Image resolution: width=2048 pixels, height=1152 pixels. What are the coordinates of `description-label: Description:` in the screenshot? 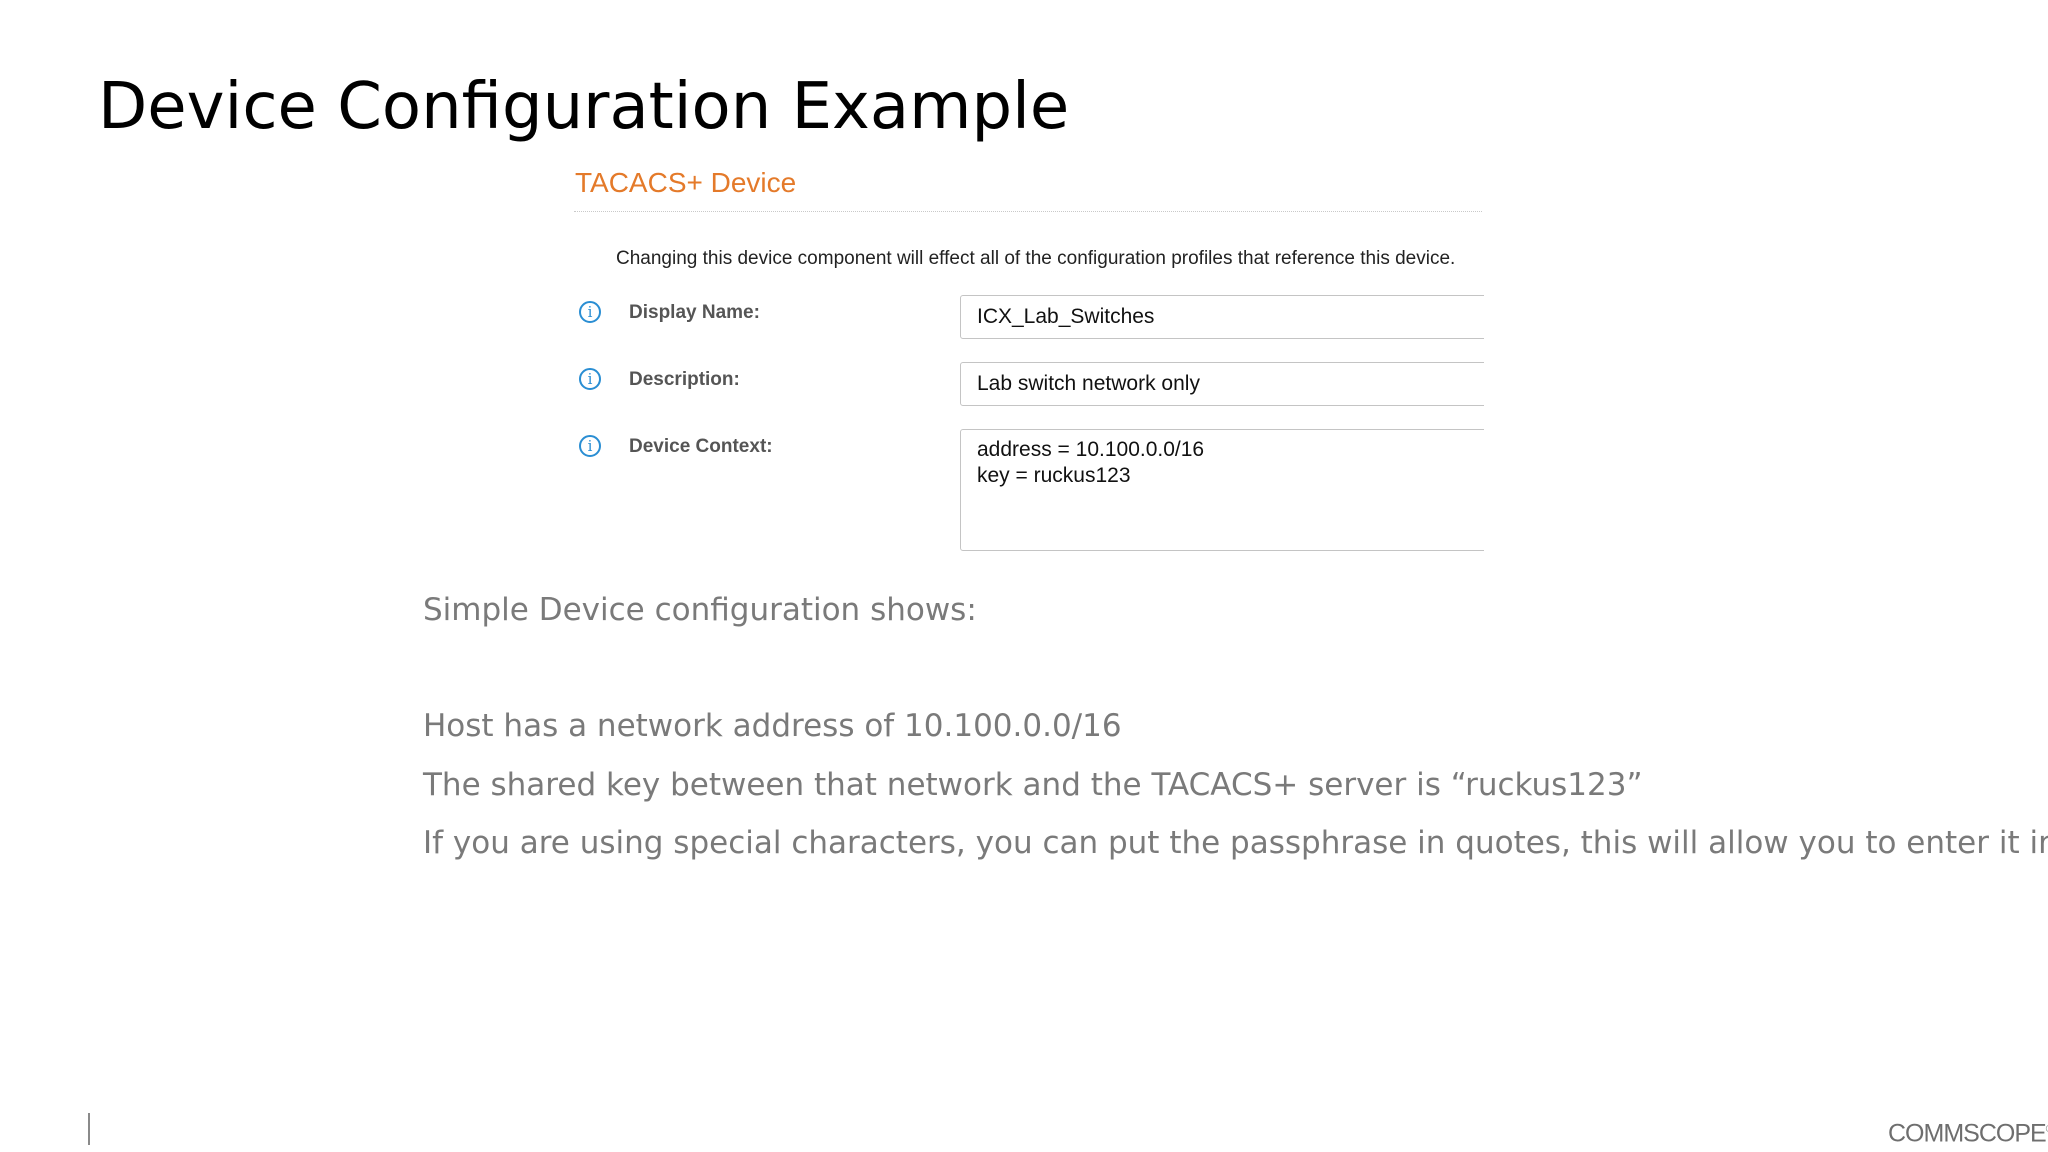 It's located at (684, 379).